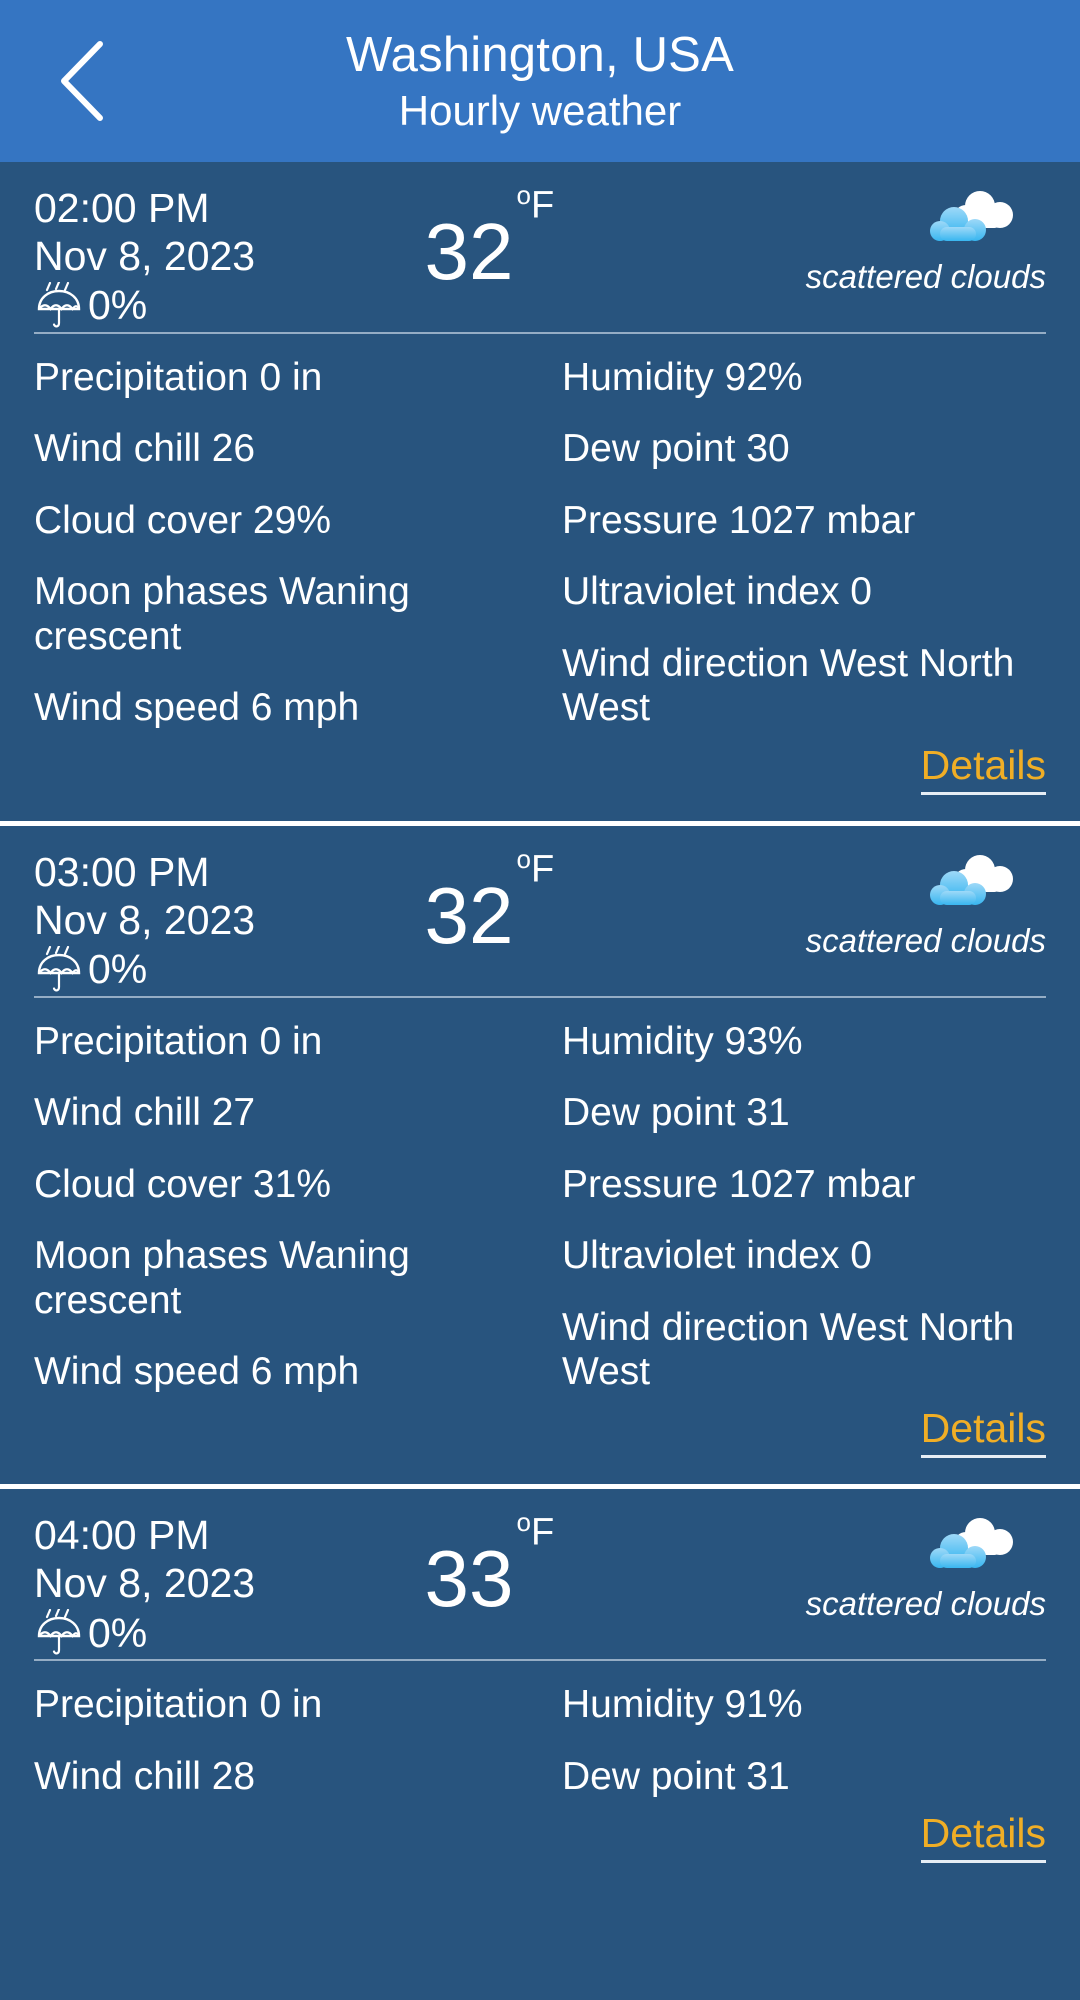 Image resolution: width=1080 pixels, height=2000 pixels. Describe the element at coordinates (182, 1184) in the screenshot. I see `detail-row: Cloud cover 31%` at that location.